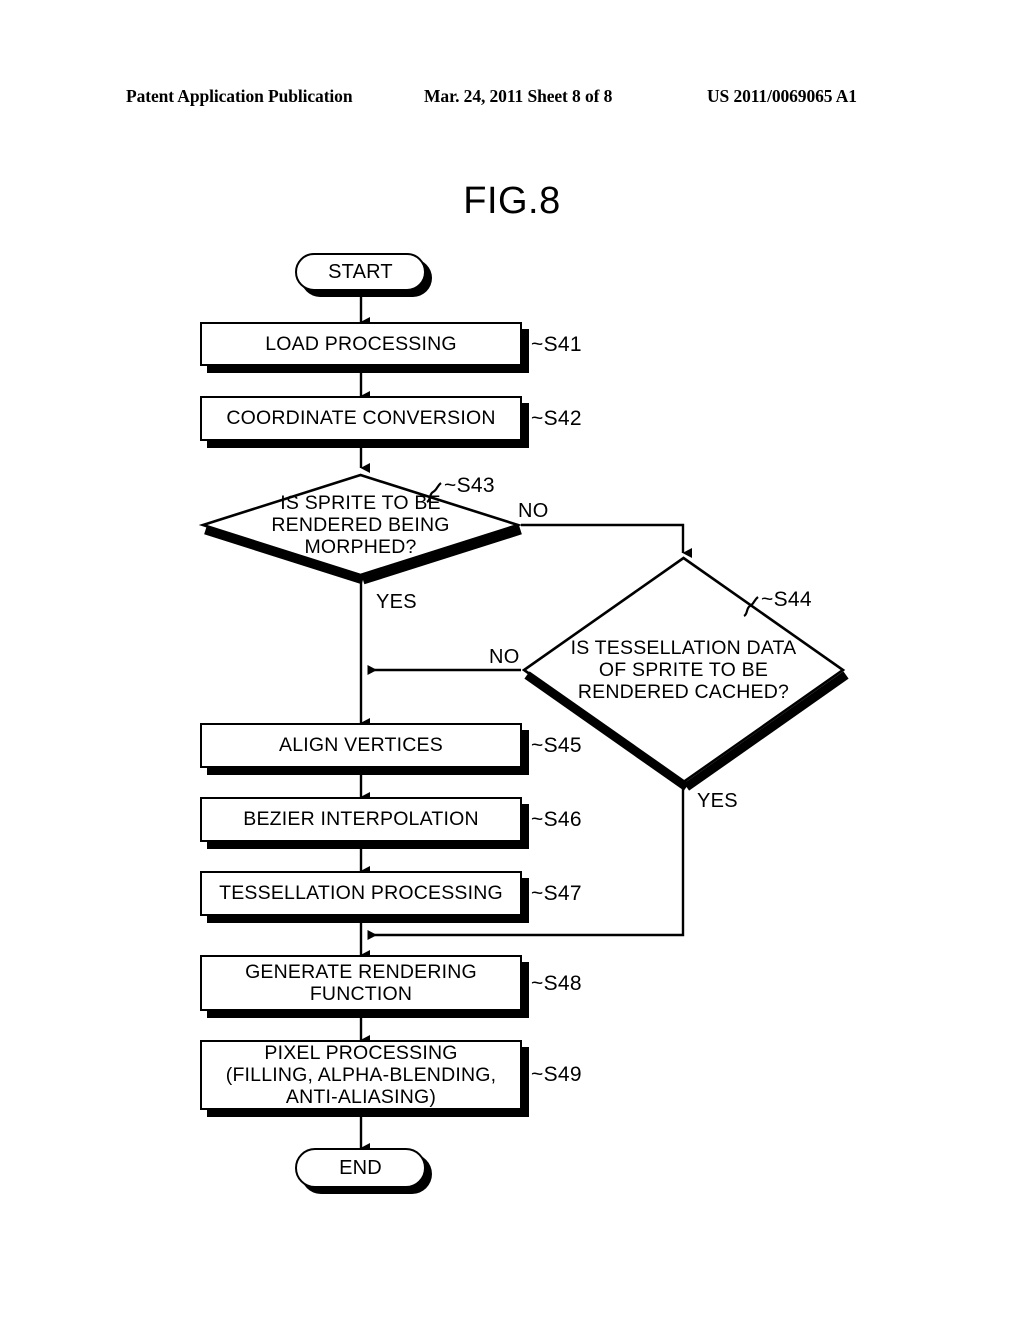 The height and width of the screenshot is (1320, 1024). I want to click on branch-label-s44-no: NO, so click(504, 657).